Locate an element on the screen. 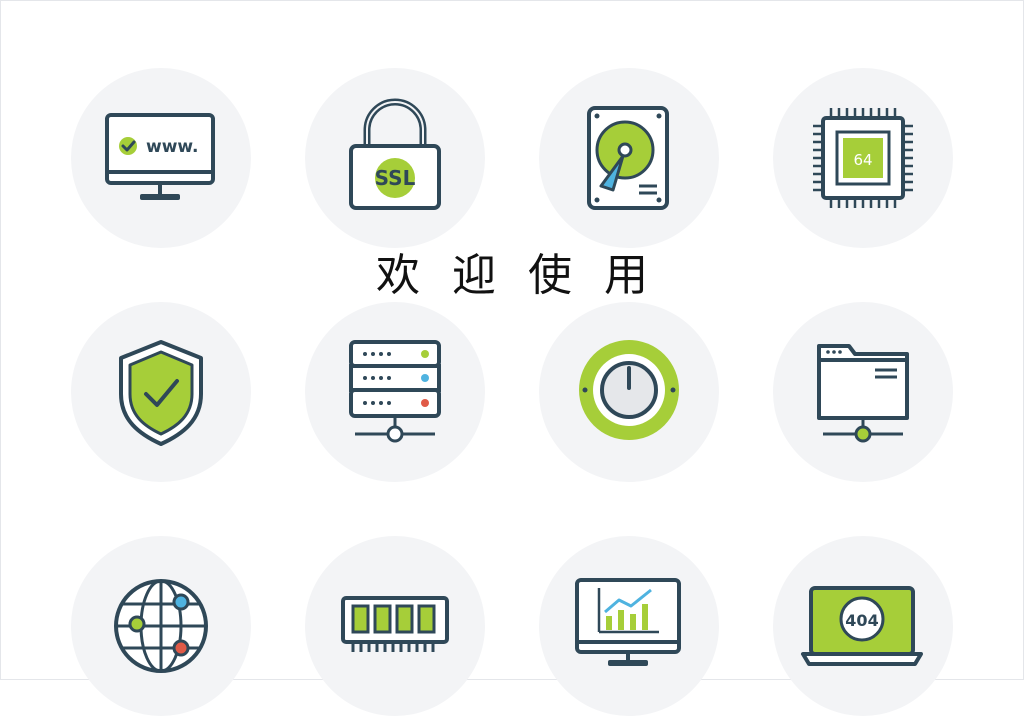 This screenshot has height=716, width=1024. shield-check-icon is located at coordinates (161, 393).